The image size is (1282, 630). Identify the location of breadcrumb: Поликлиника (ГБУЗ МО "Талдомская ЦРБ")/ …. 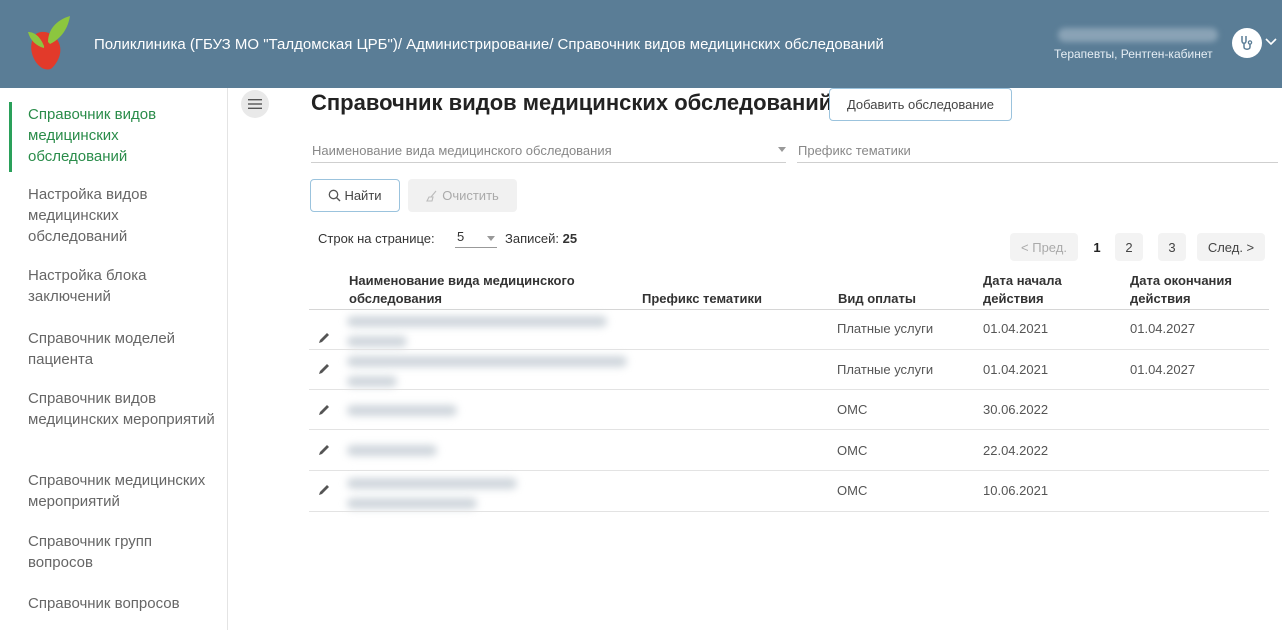
(489, 44).